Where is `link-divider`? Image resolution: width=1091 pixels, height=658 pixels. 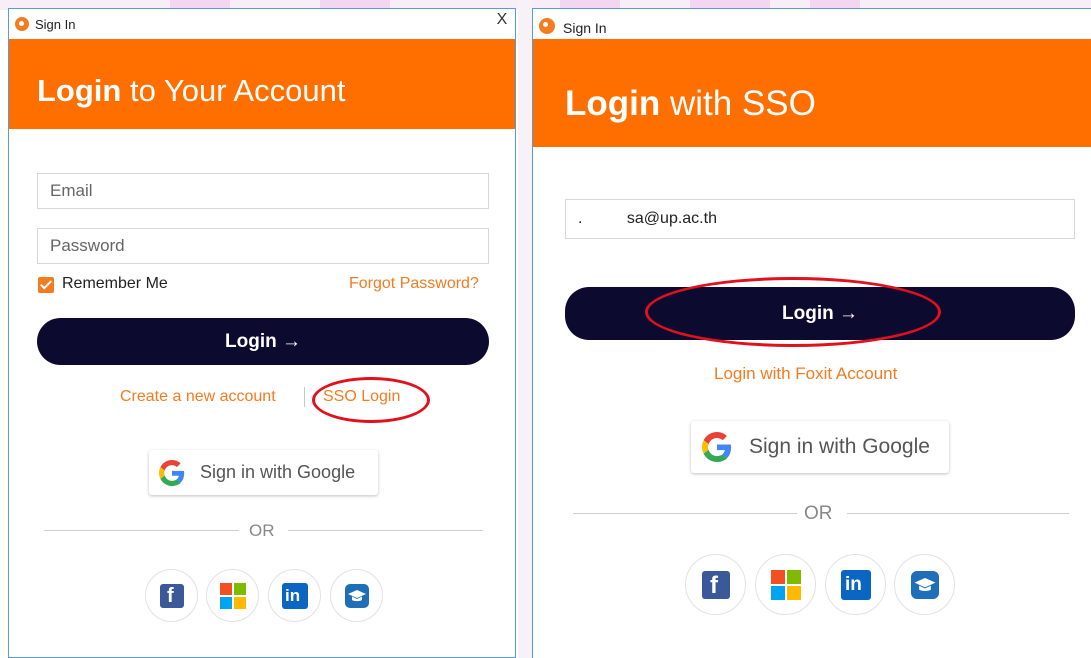 link-divider is located at coordinates (304, 397).